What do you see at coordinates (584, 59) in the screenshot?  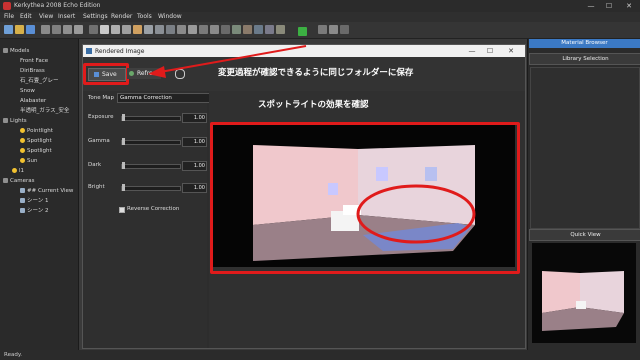 I see `library-selection-button: Library Selection` at bounding box center [584, 59].